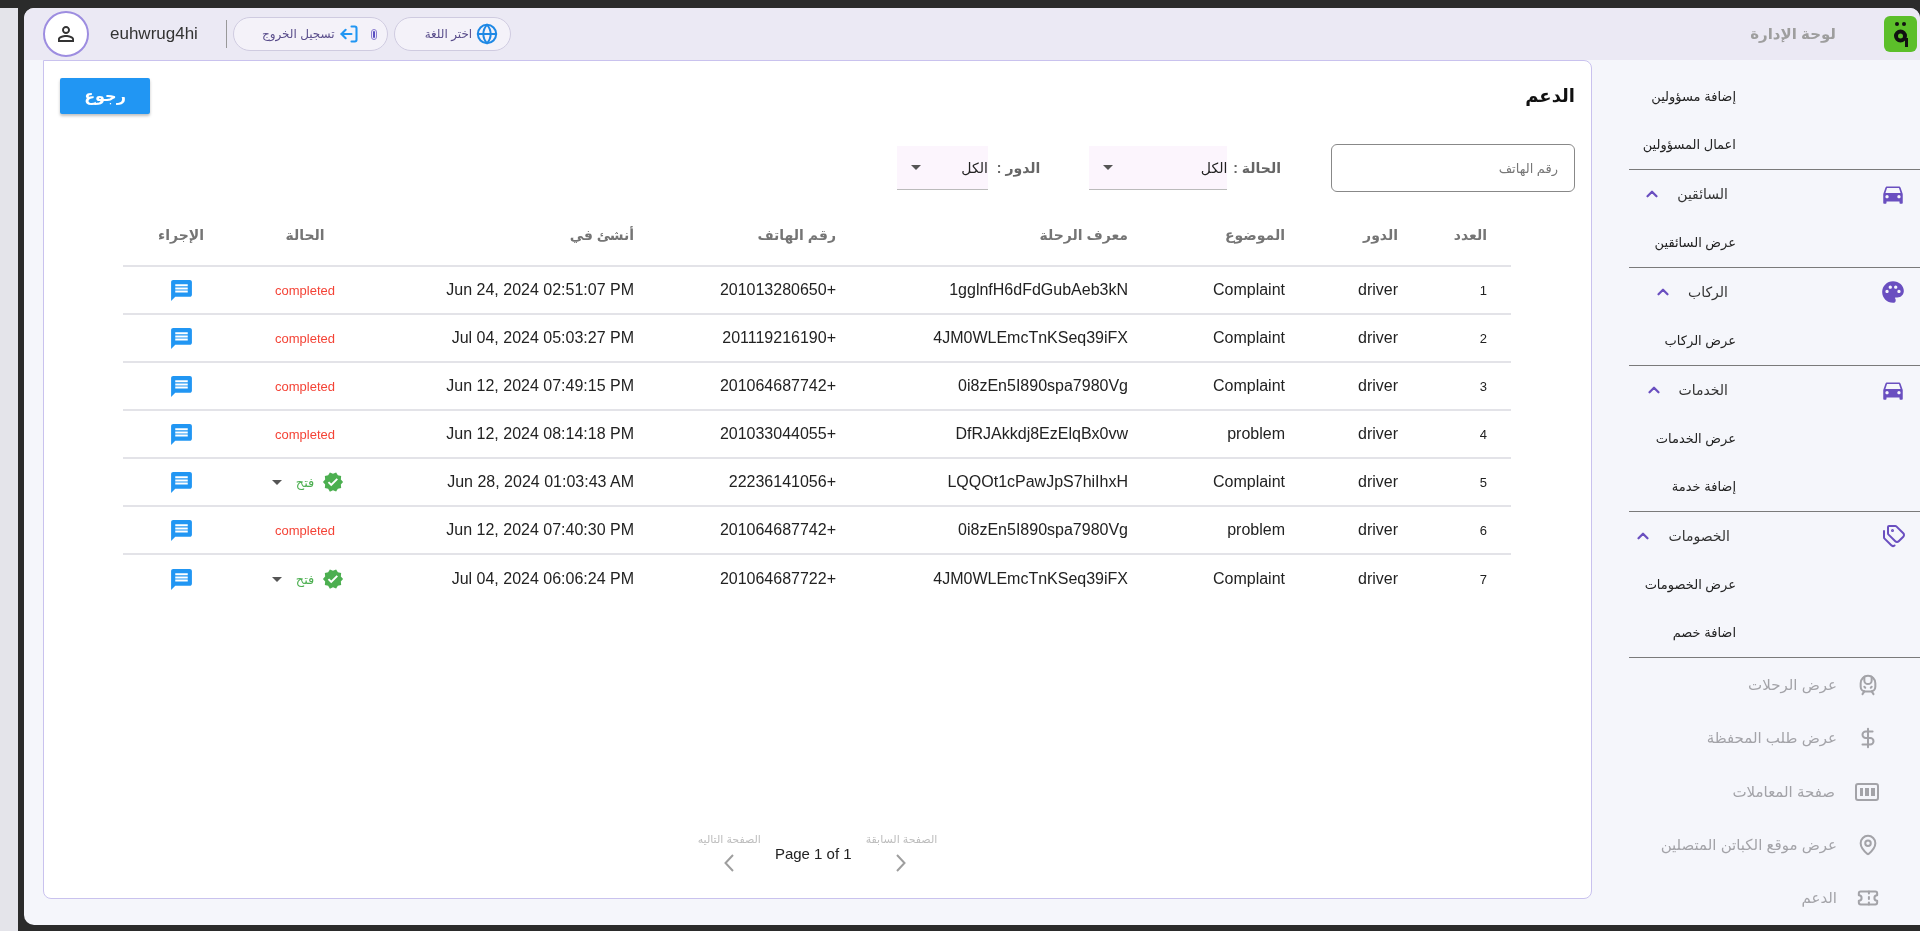 The height and width of the screenshot is (931, 1920). Describe the element at coordinates (1792, 684) in the screenshot. I see `item-label: عرض الرحلات` at that location.